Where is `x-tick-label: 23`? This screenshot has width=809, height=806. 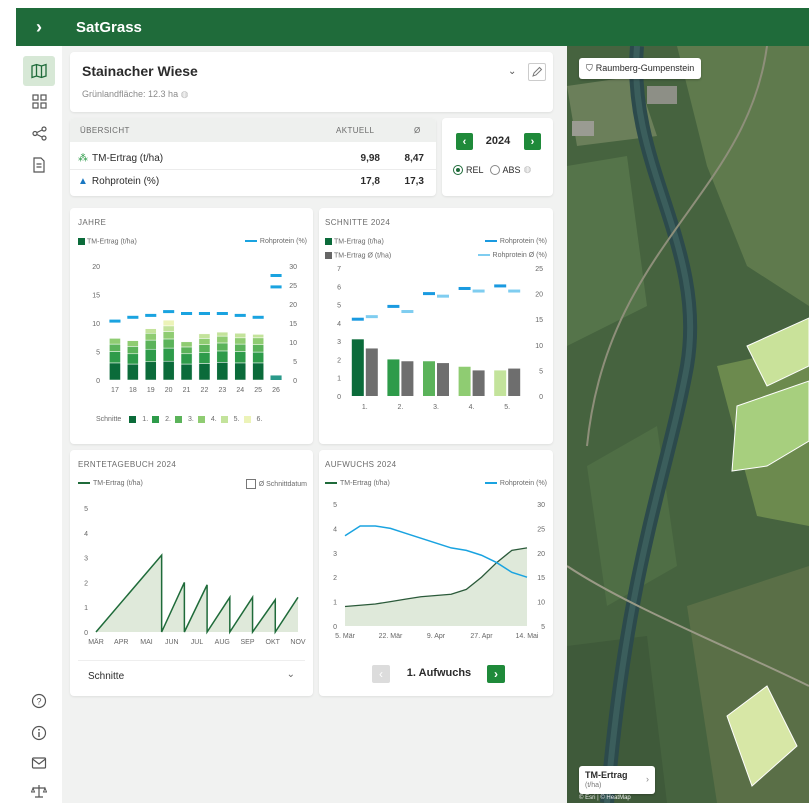
x-tick-label: 23 is located at coordinates (222, 390).